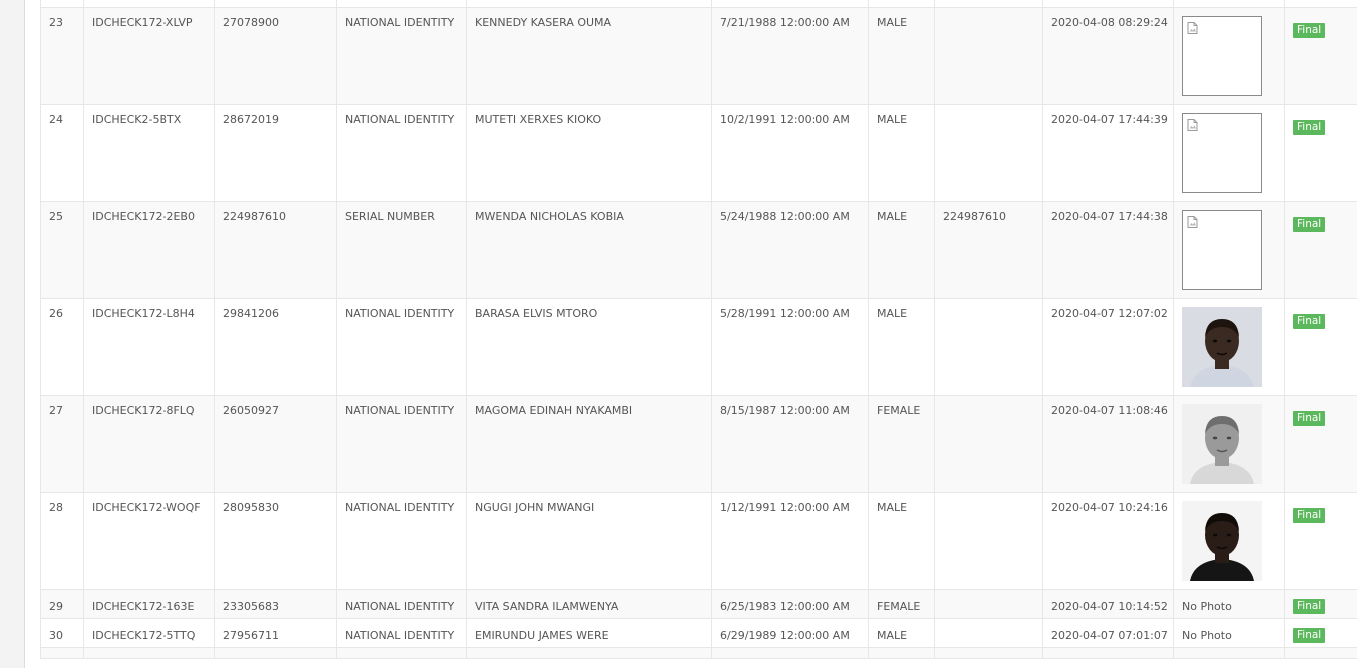  Describe the element at coordinates (785, 635) in the screenshot. I see `dob-cell-text: 6/29/1989 12:00:00 AM` at that location.